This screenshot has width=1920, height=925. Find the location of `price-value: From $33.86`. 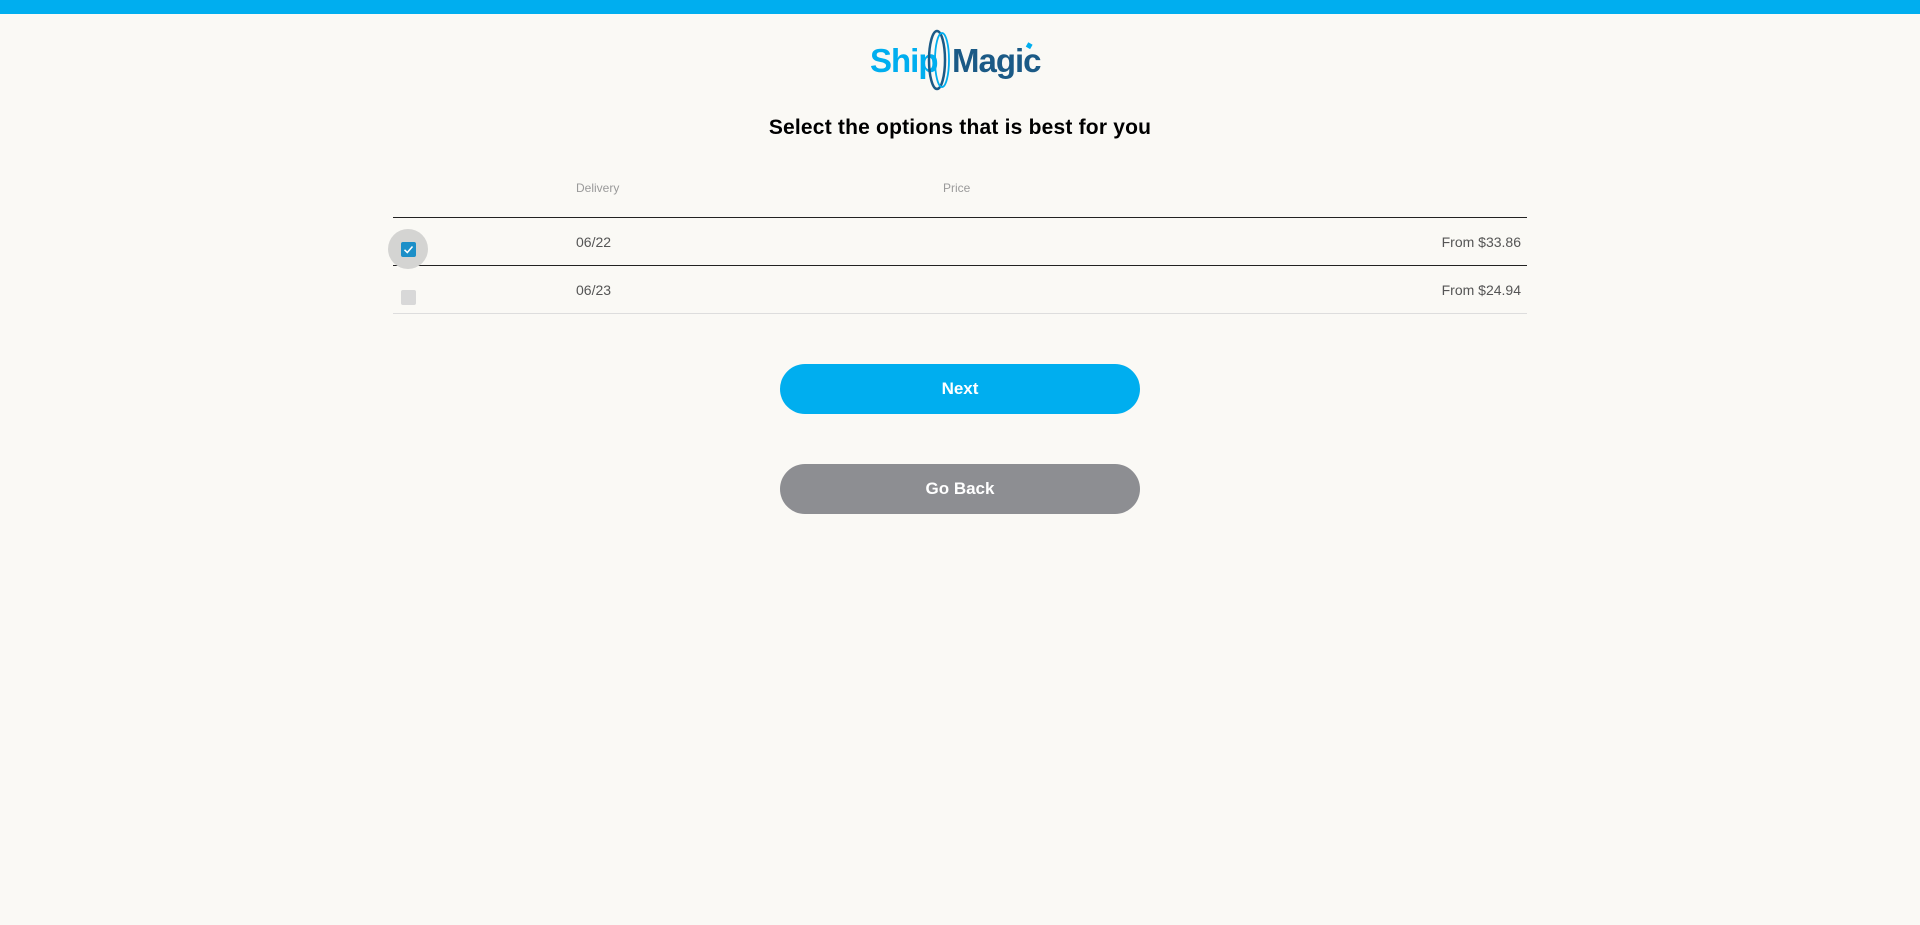

price-value: From $33.86 is located at coordinates (1481, 242).